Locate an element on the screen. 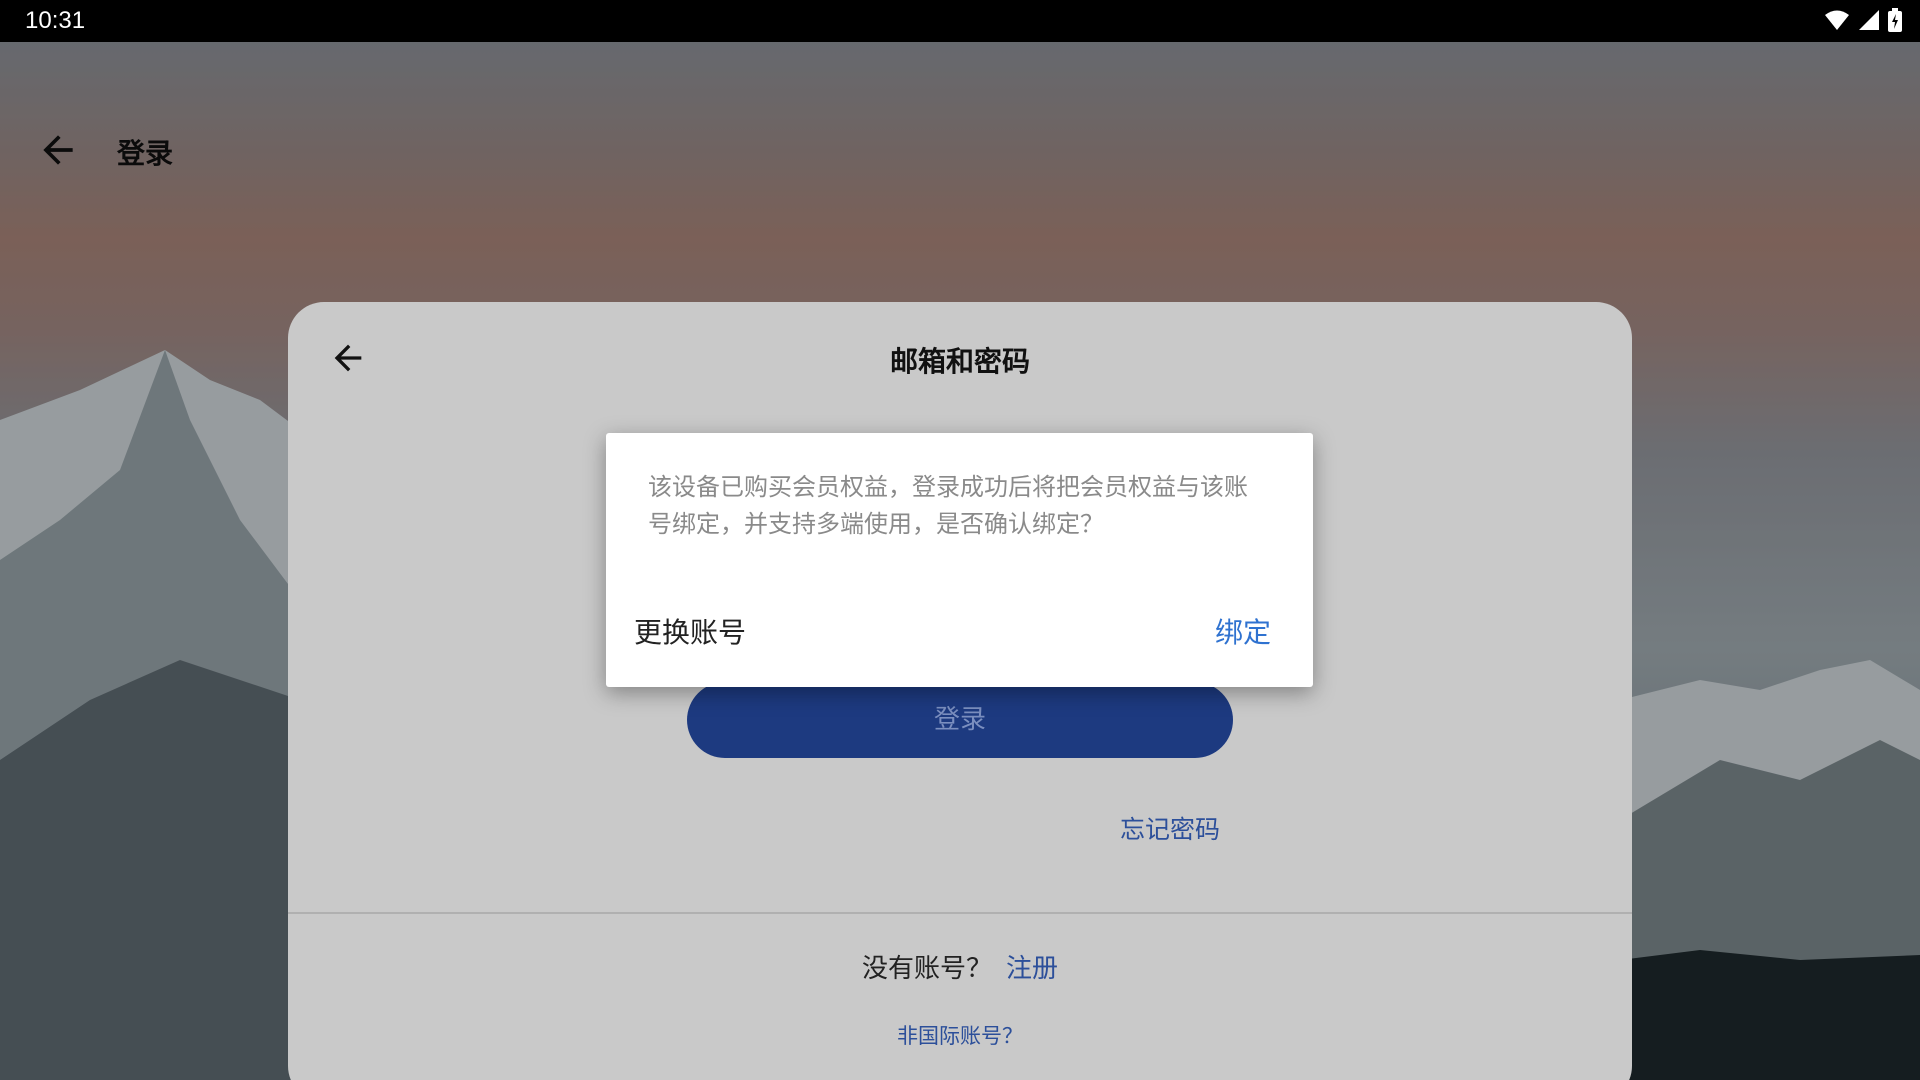 This screenshot has width=1920, height=1080. card-title: 邮箱和密码 is located at coordinates (959, 361).